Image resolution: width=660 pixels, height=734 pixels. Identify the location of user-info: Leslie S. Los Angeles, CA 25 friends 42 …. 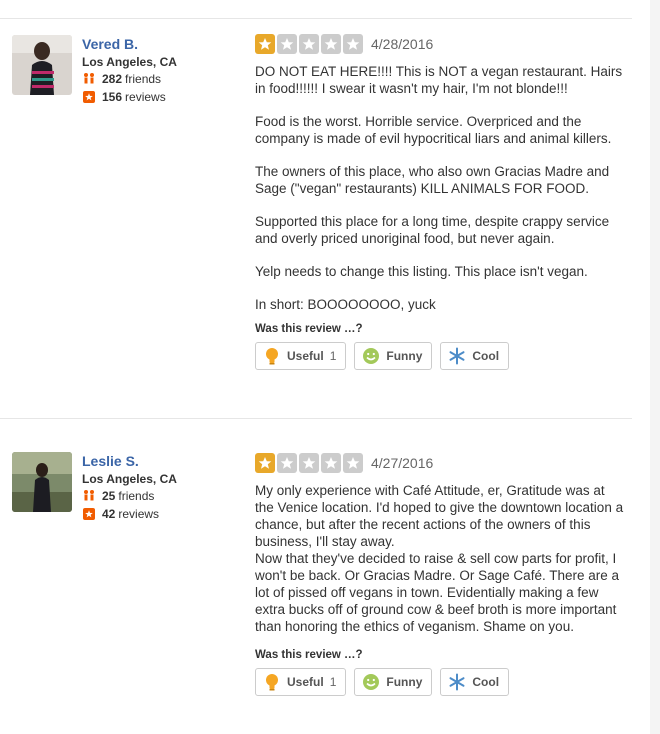
(167, 487).